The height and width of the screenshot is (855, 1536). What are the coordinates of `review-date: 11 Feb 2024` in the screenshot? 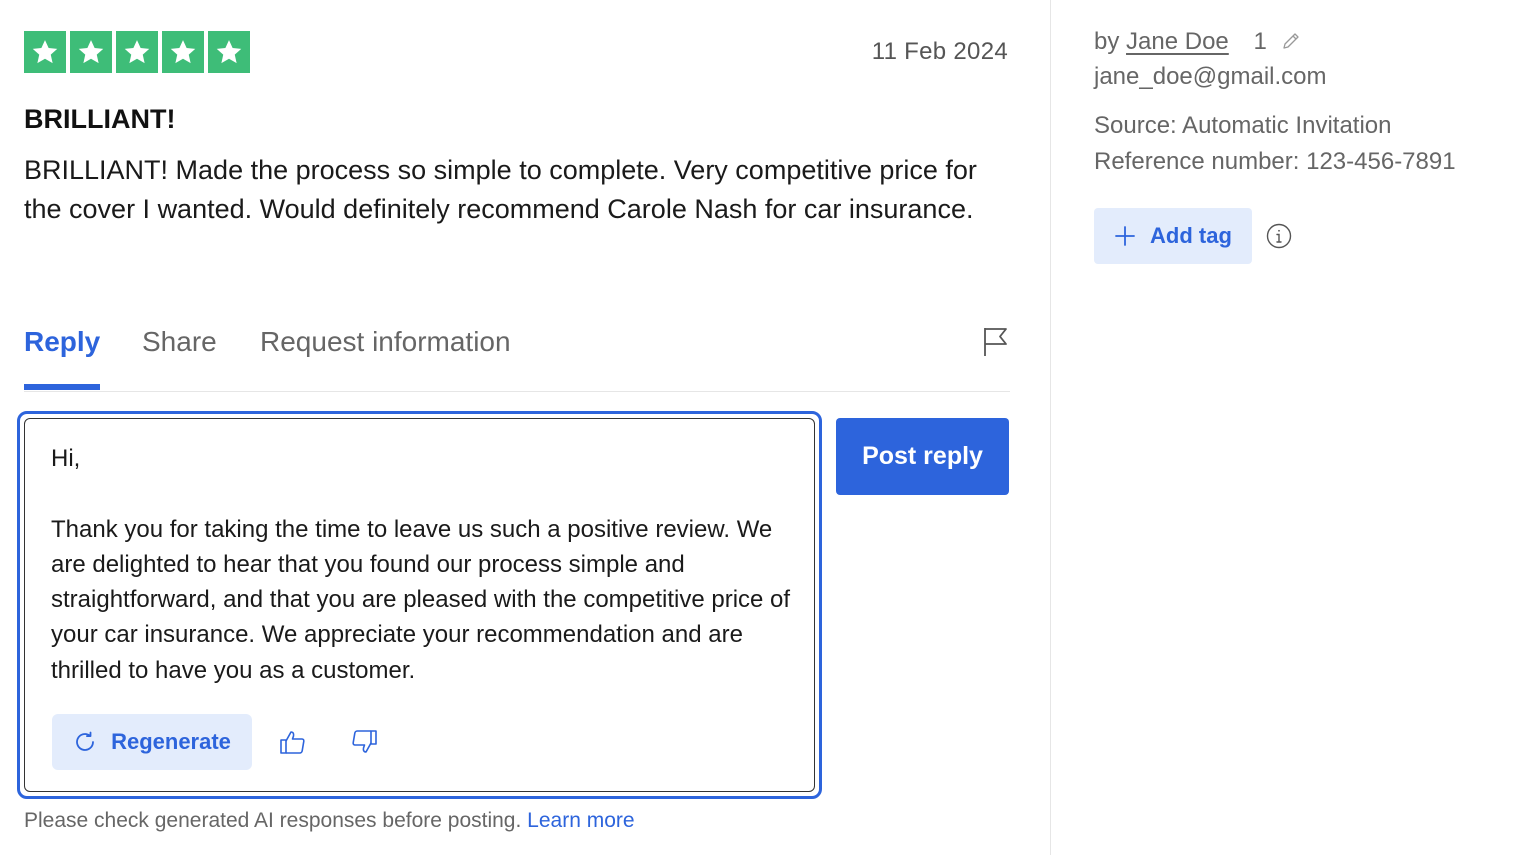 It's located at (939, 51).